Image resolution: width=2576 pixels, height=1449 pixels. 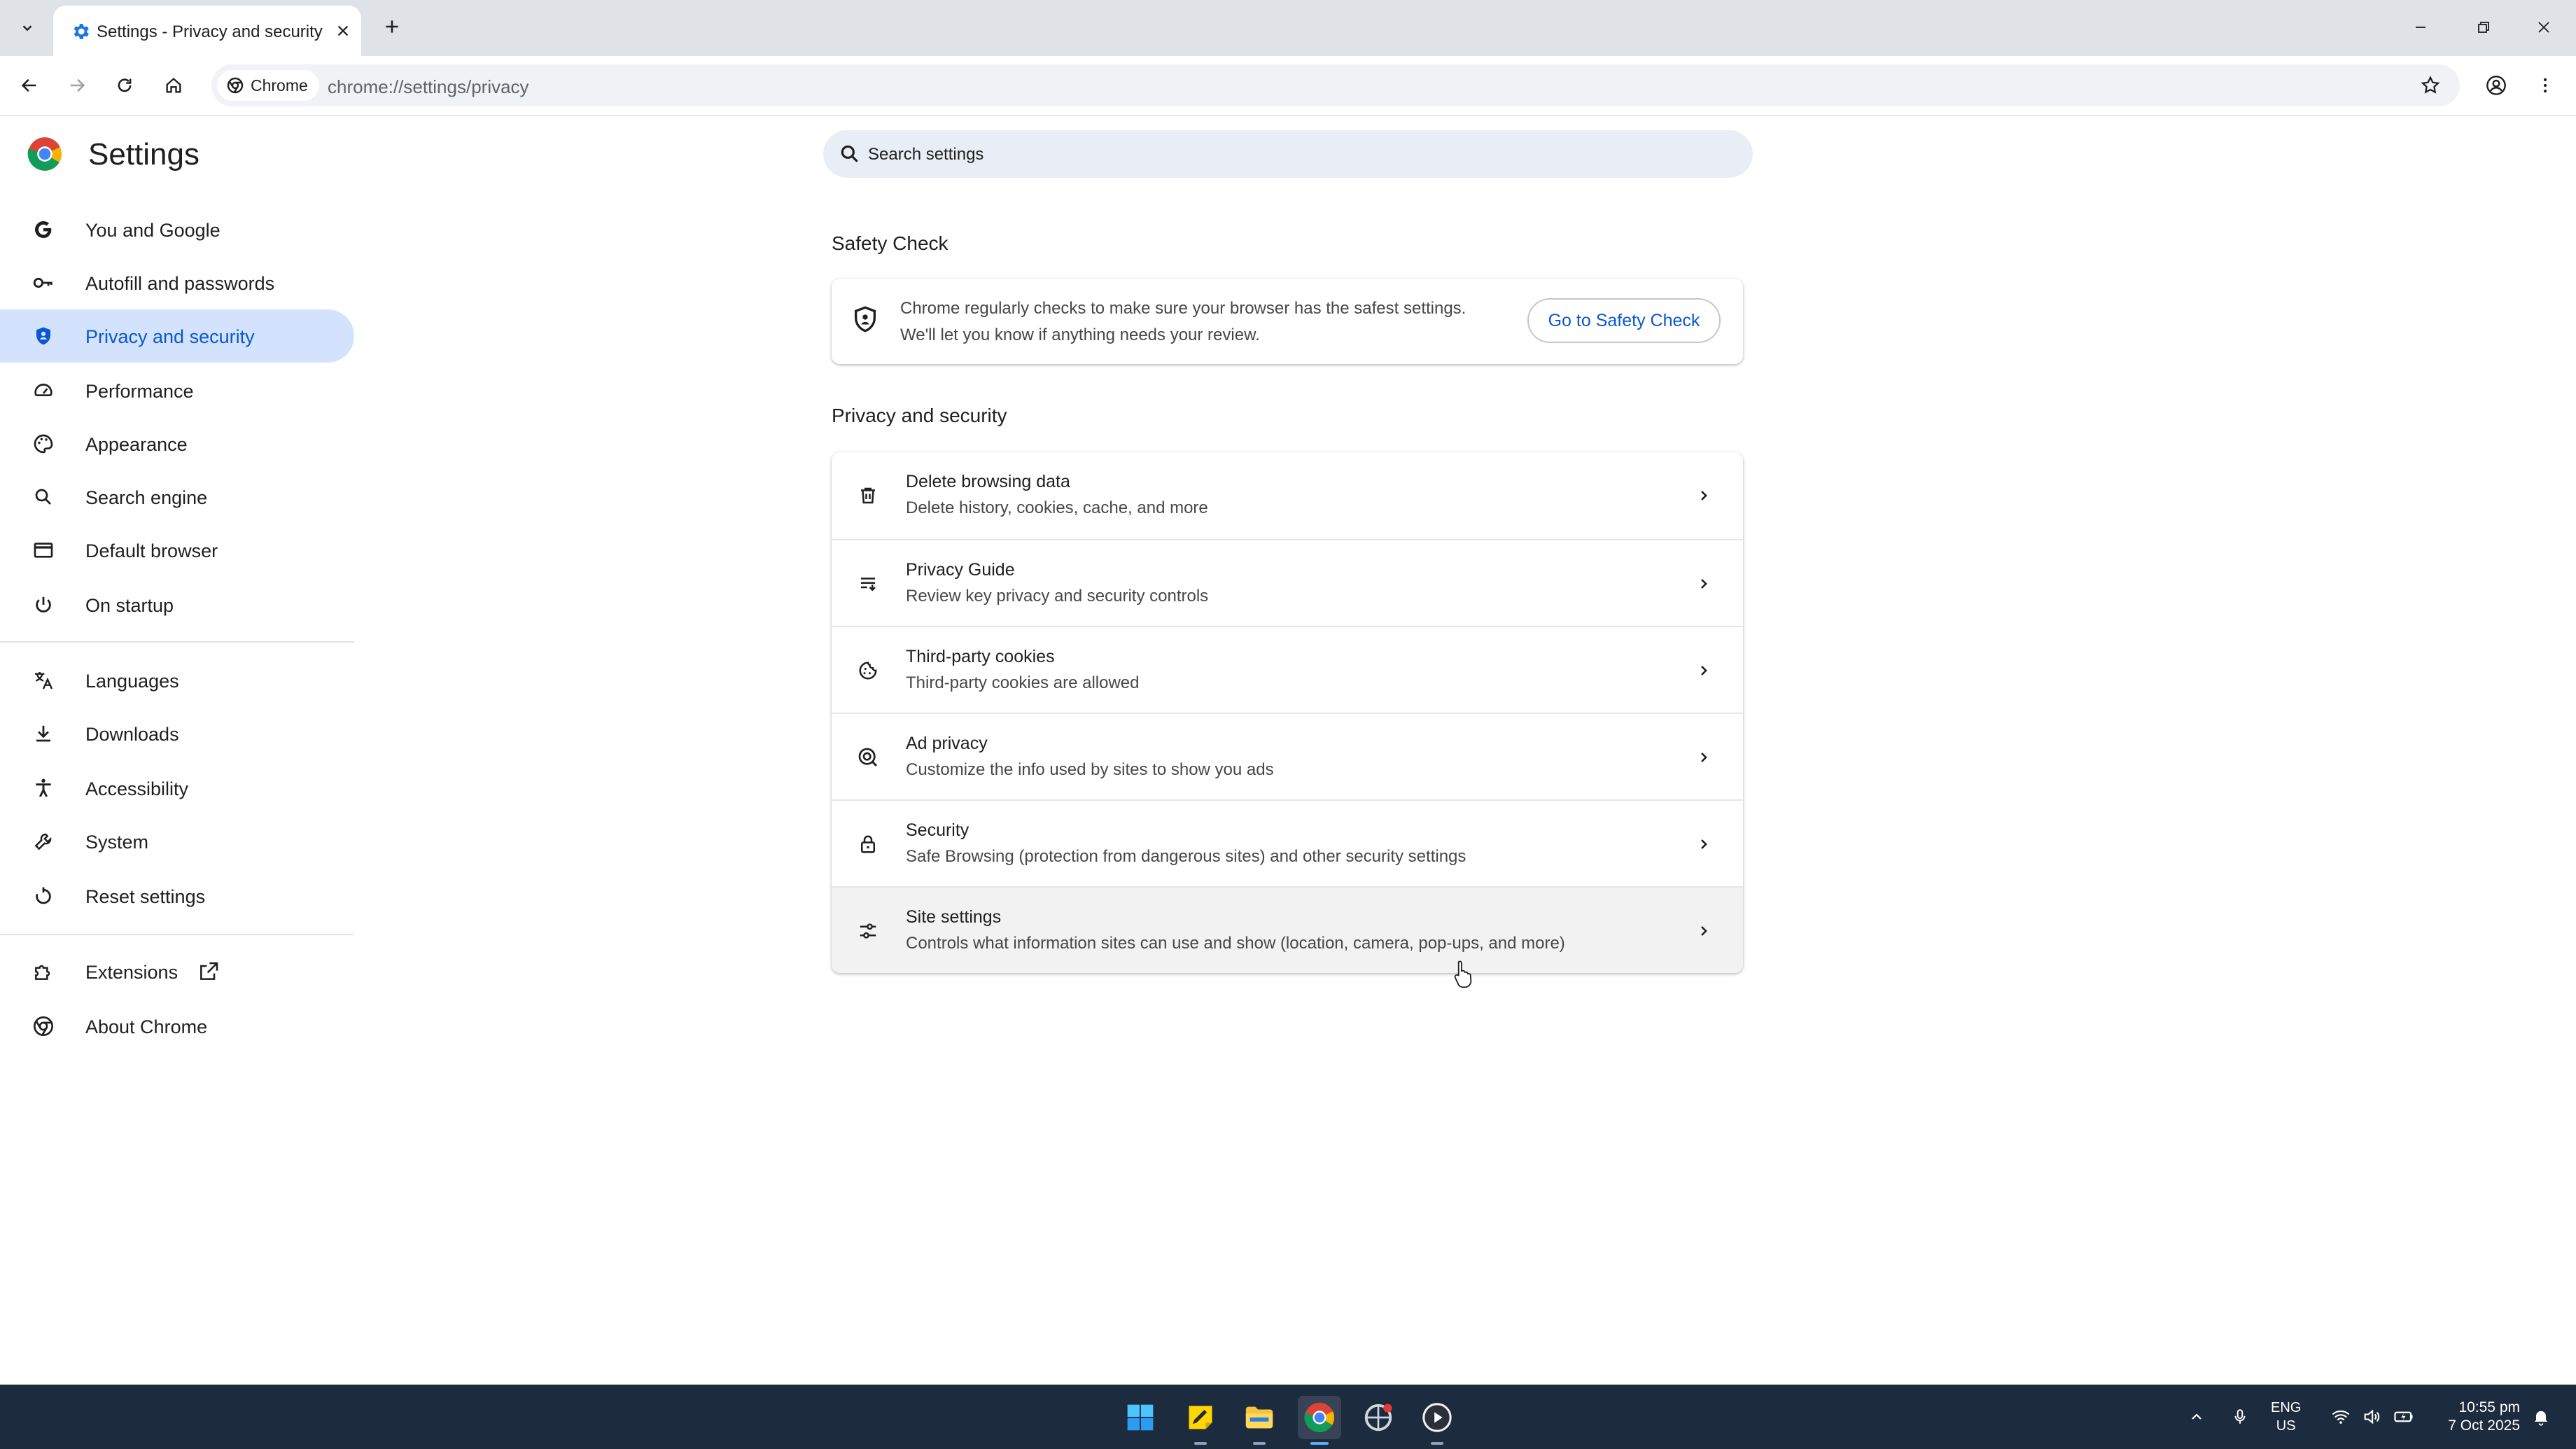 I want to click on sidebar-item-reset-settings: Reset settings, so click(x=177, y=896).